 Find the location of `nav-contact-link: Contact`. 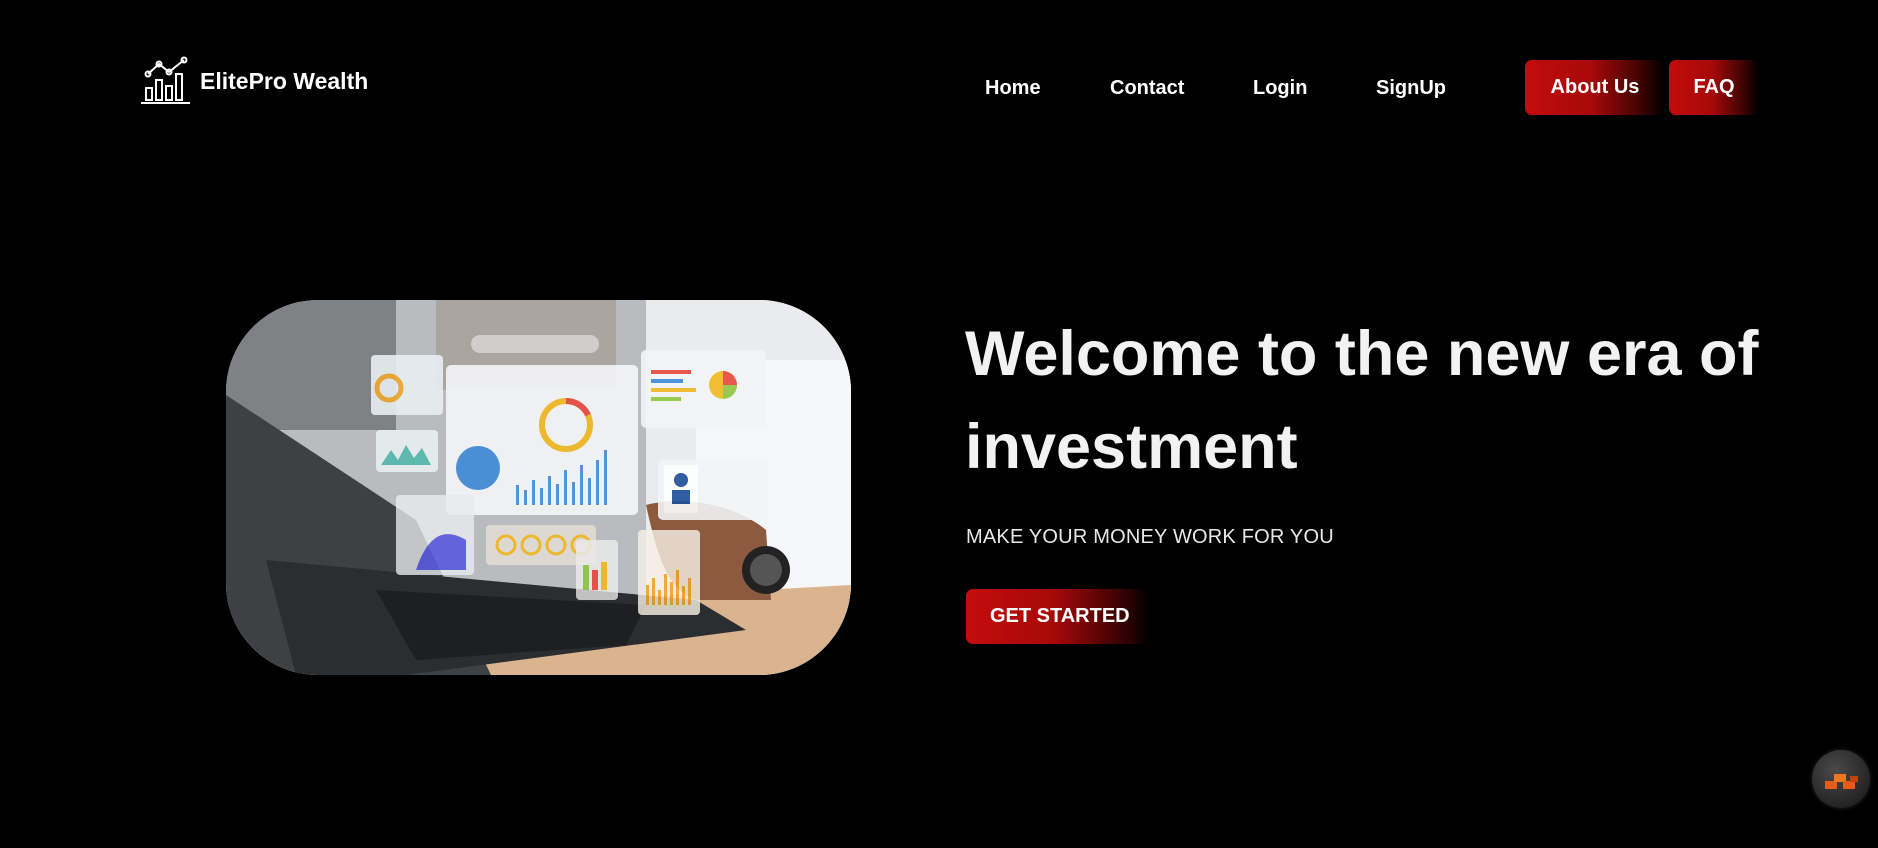

nav-contact-link: Contact is located at coordinates (1147, 88).